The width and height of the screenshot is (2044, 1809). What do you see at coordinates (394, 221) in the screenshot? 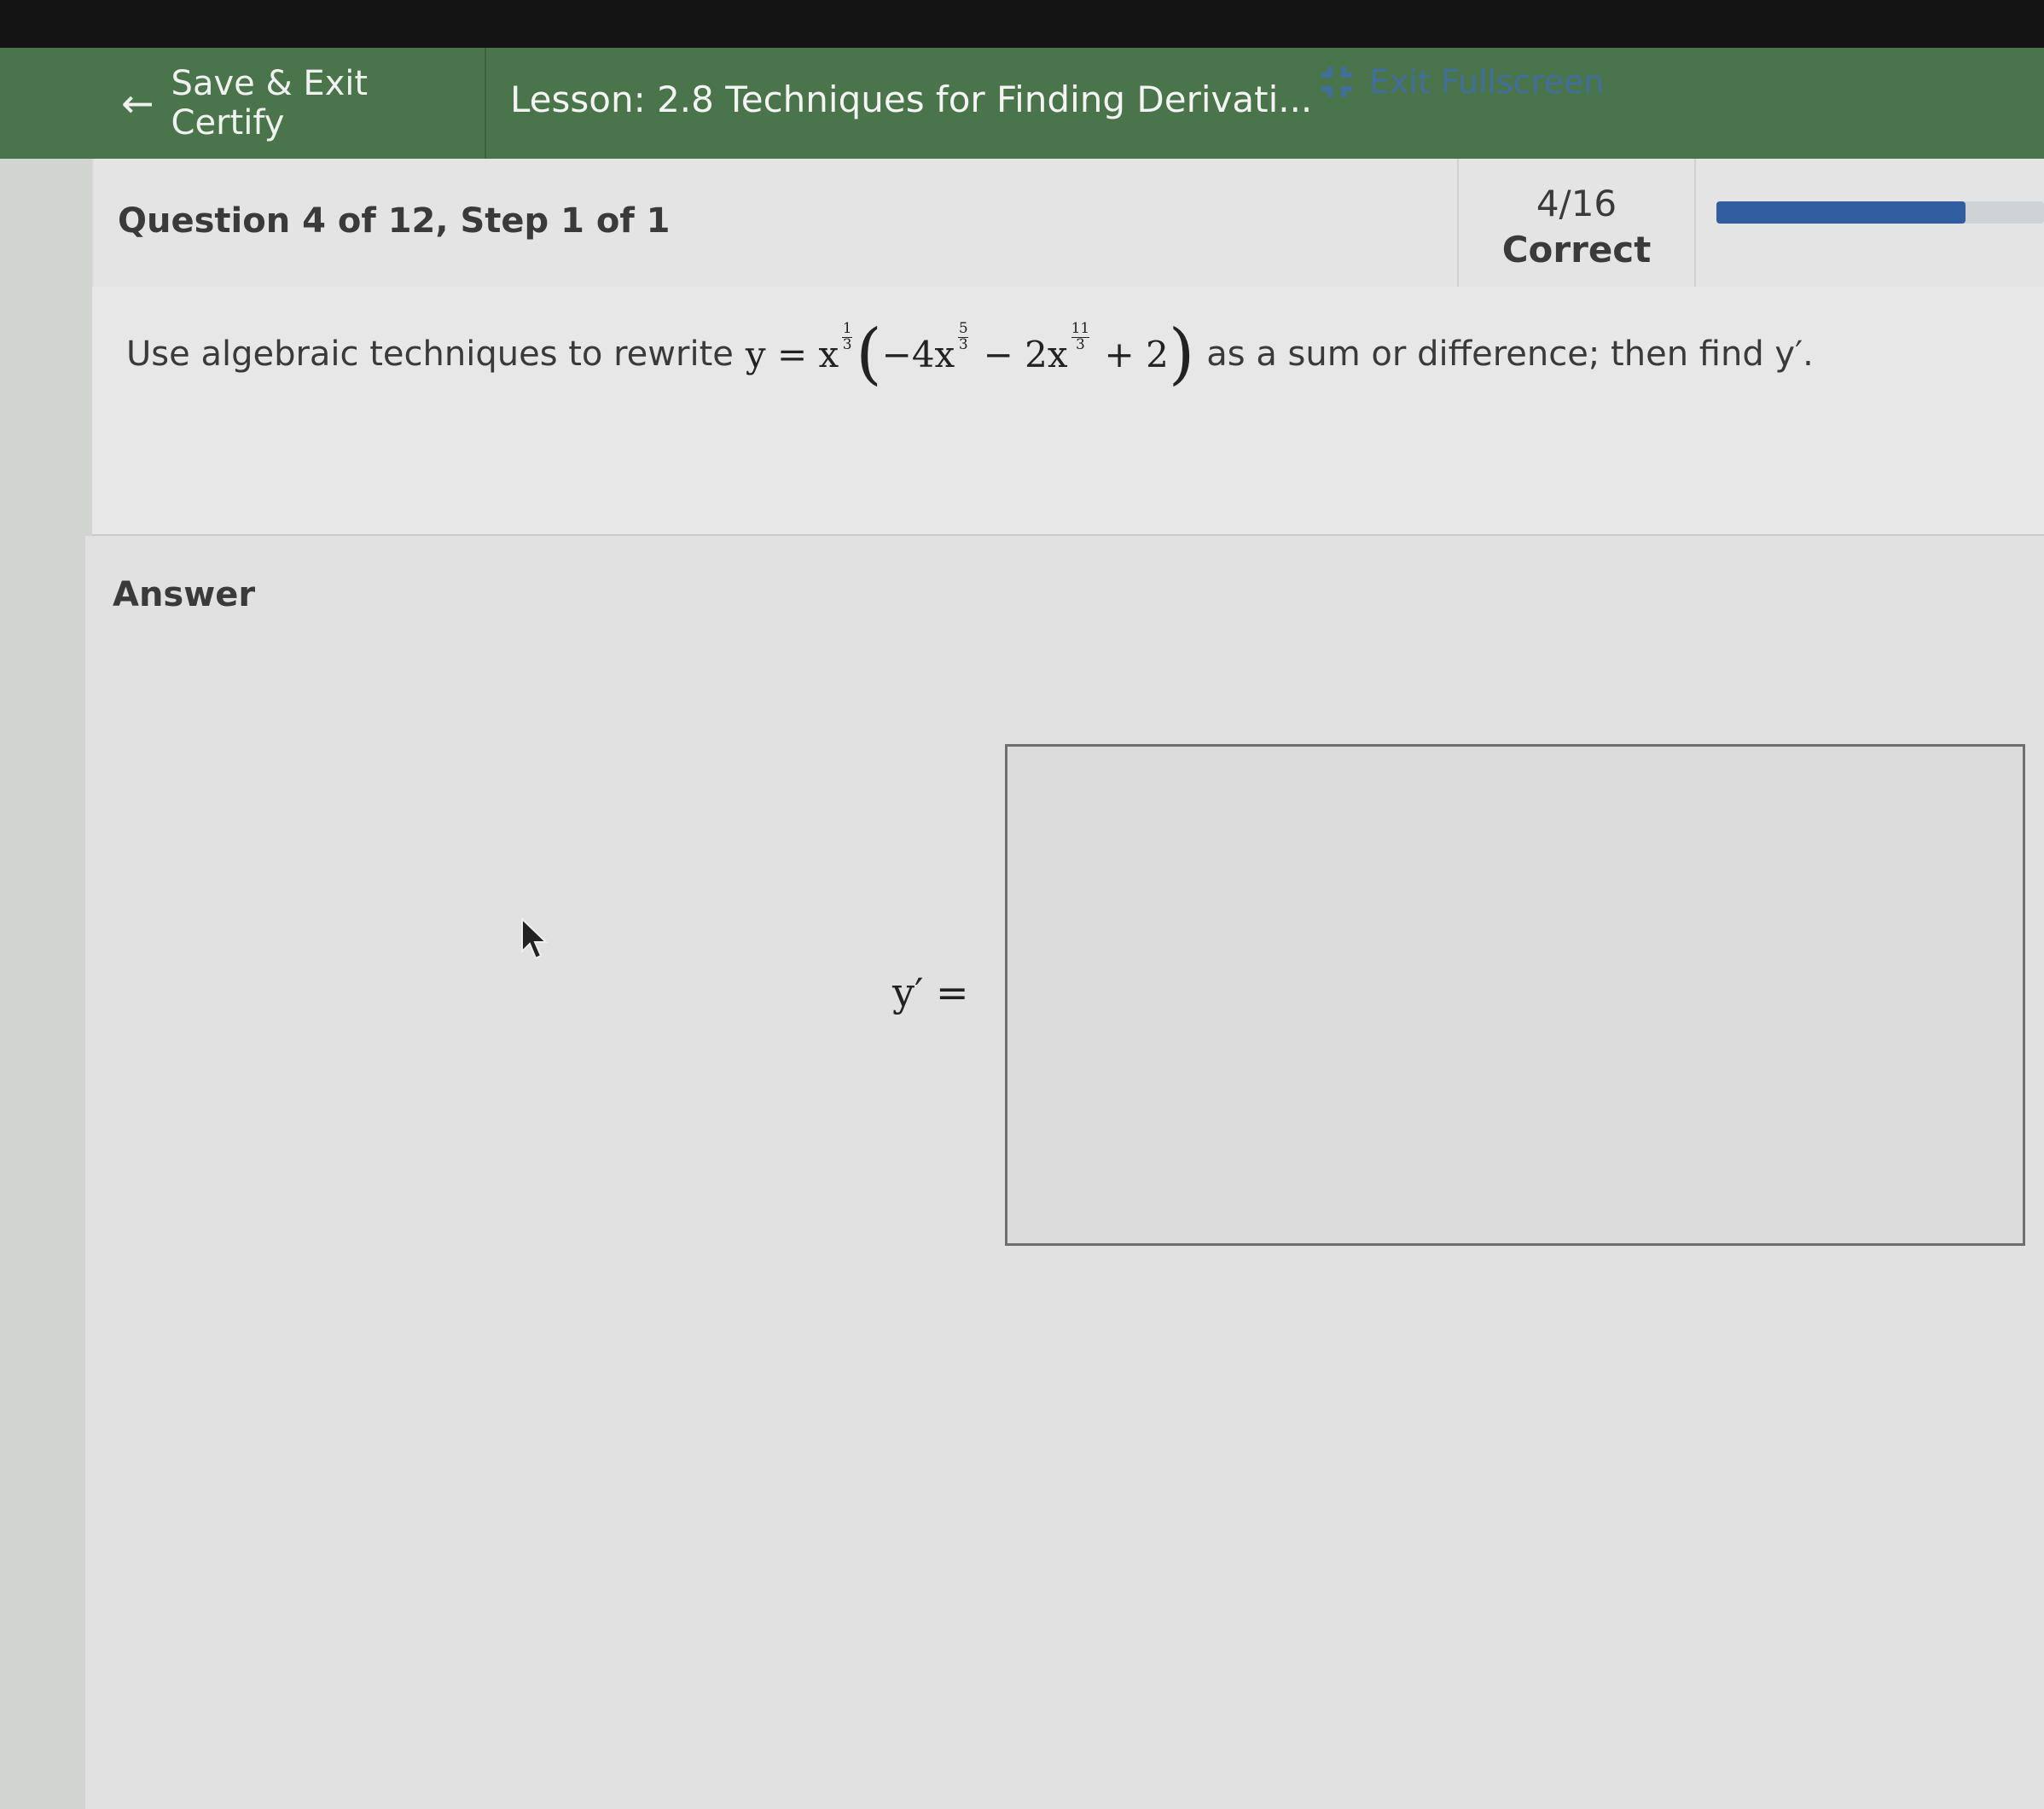
I see `question-step-label: Question 4 of 12, Step 1 of 1` at bounding box center [394, 221].